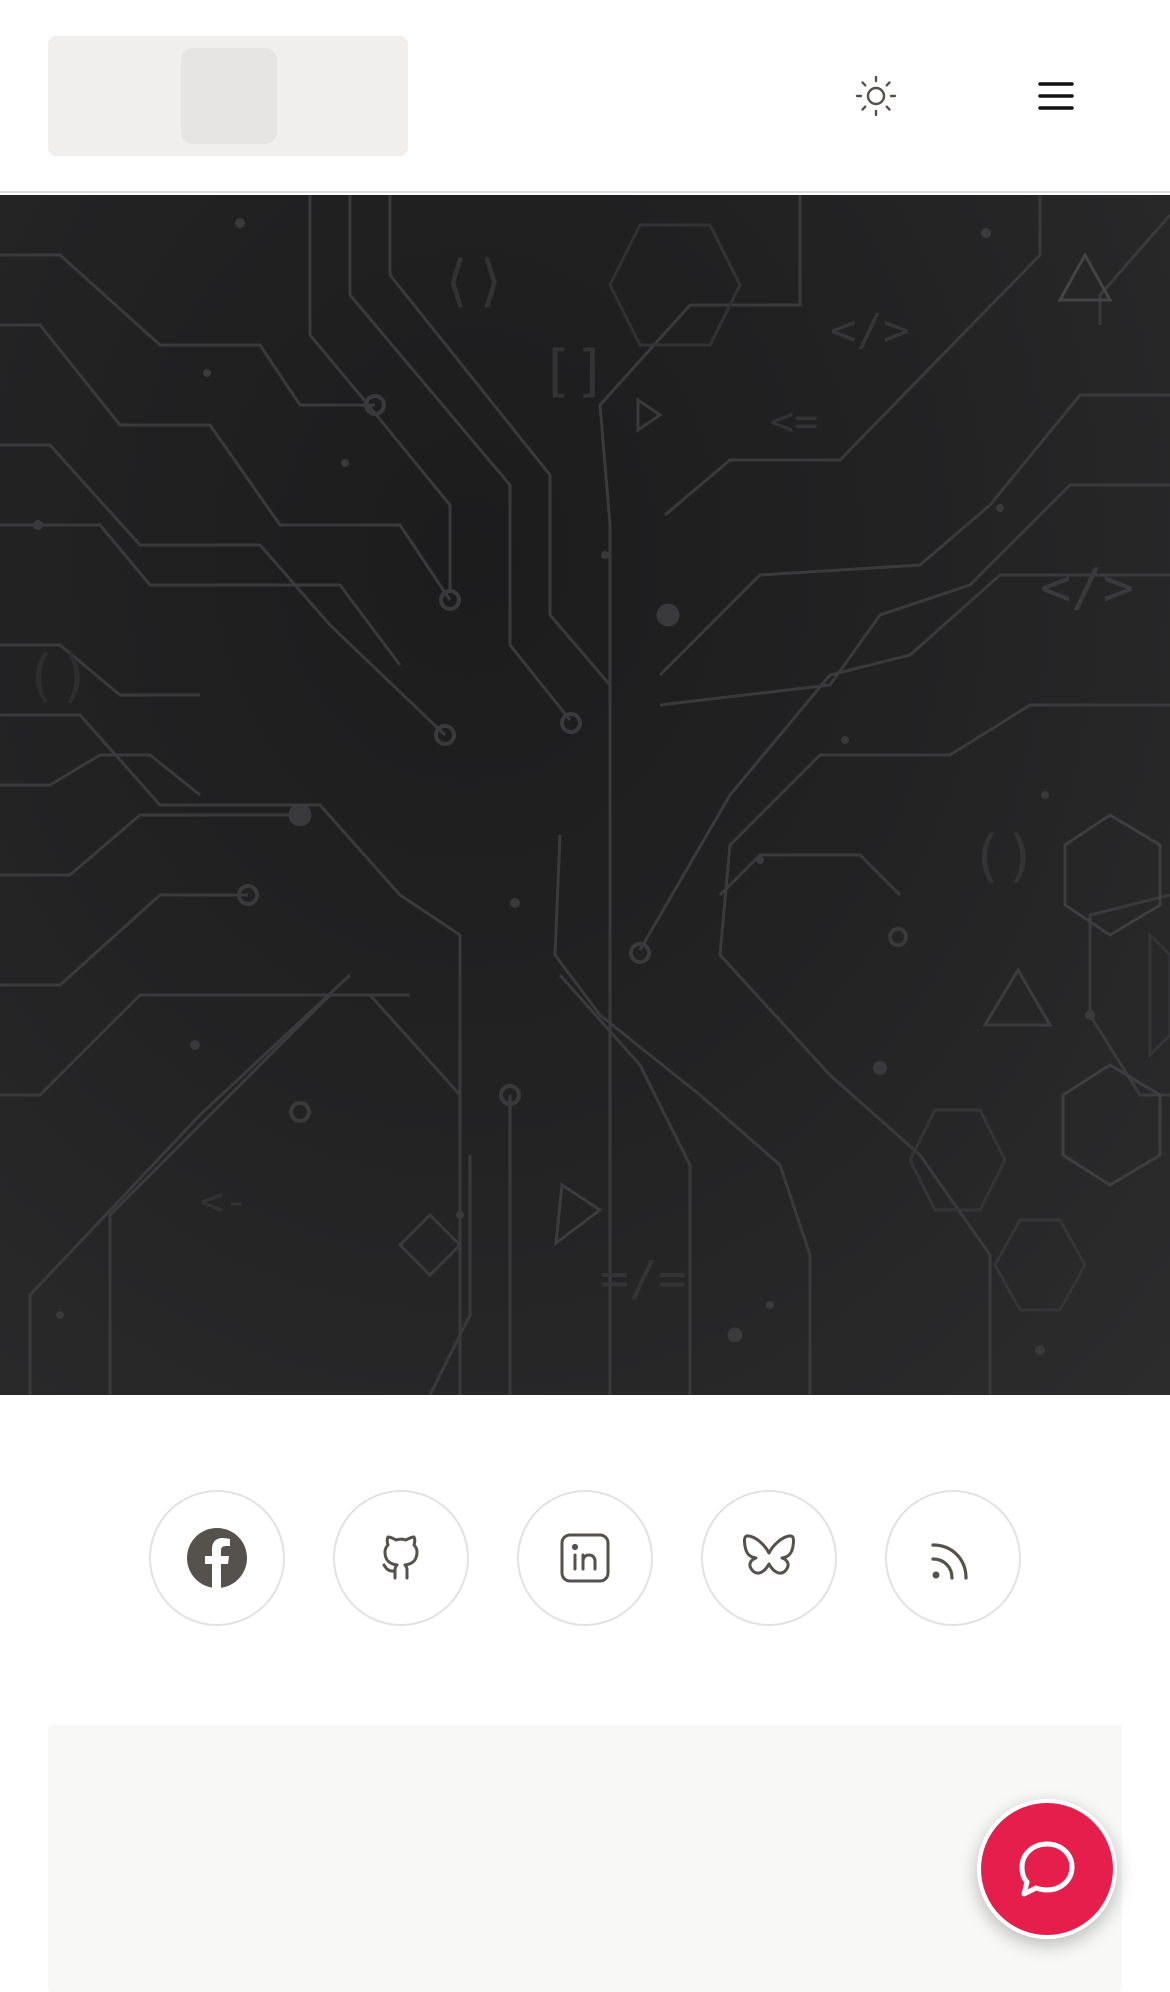  I want to click on social-links, so click(585, 1560).